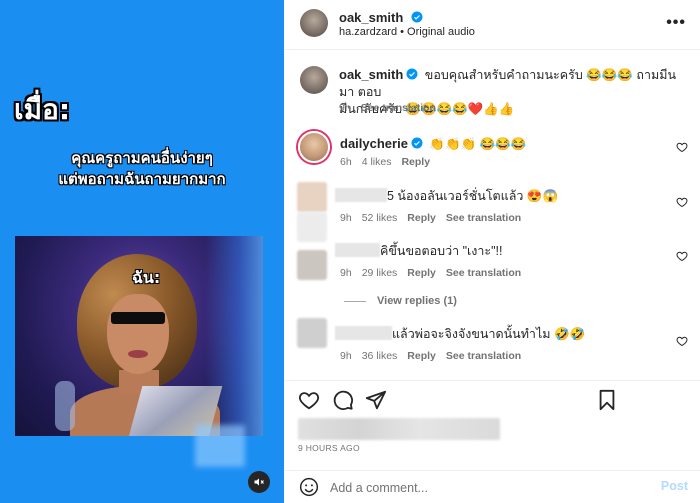  Describe the element at coordinates (478, 144) in the screenshot. I see `comment-text: 👏👏👏 😂😂😂` at that location.